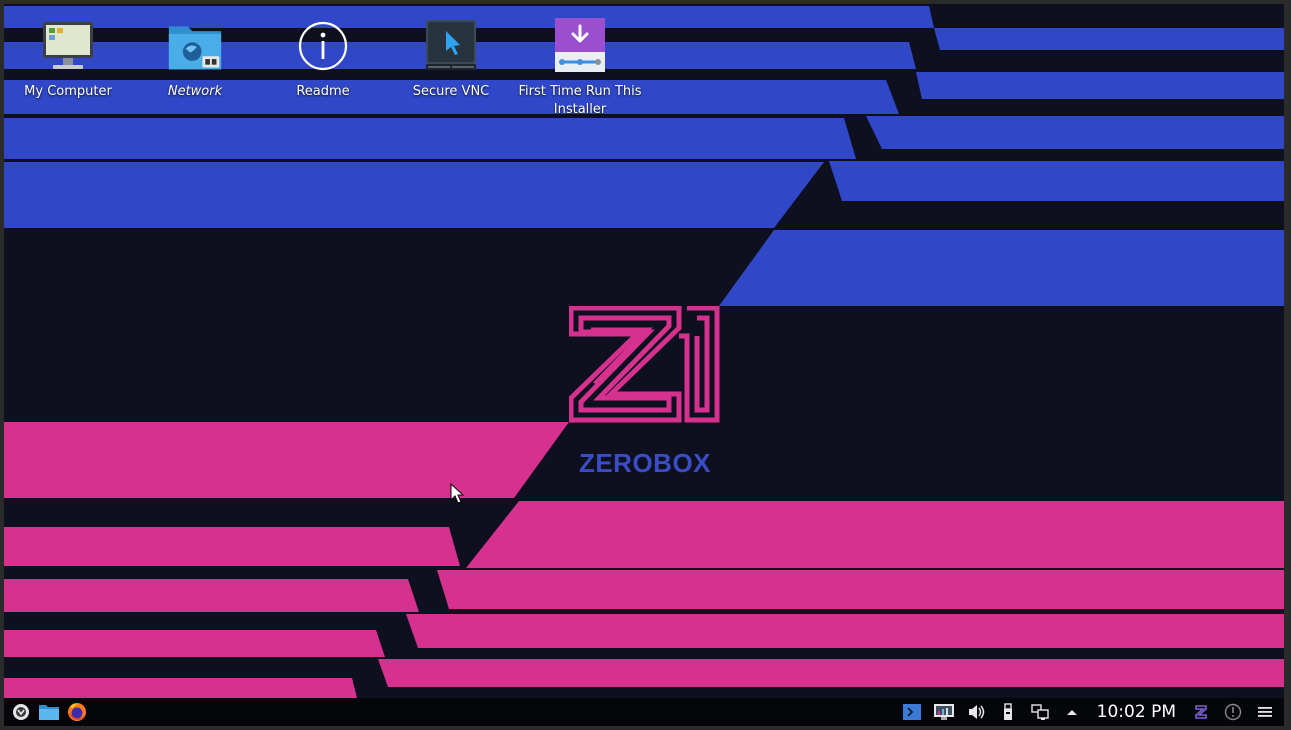 Image resolution: width=1291 pixels, height=730 pixels. I want to click on zerobox-brand-text: ZEROBOX, so click(645, 463).